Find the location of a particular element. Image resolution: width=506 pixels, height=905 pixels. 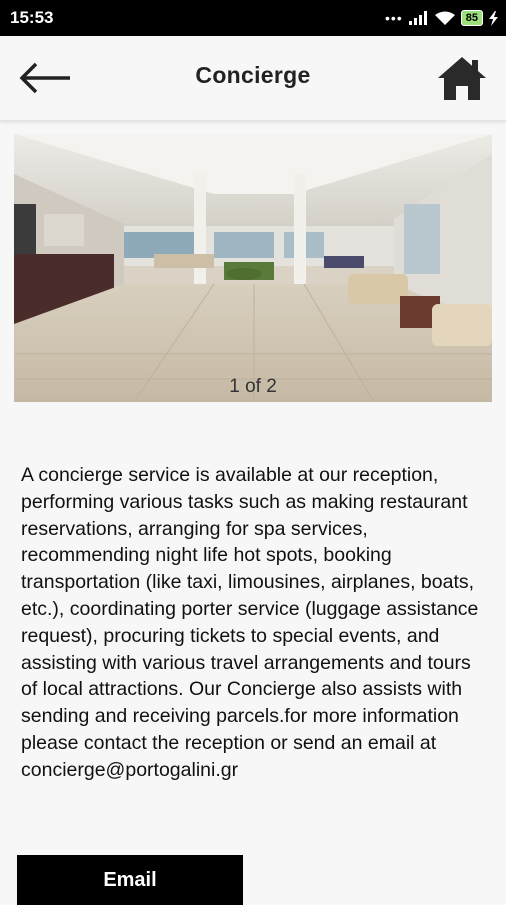

status-icons: ••• 85 is located at coordinates (441, 18).